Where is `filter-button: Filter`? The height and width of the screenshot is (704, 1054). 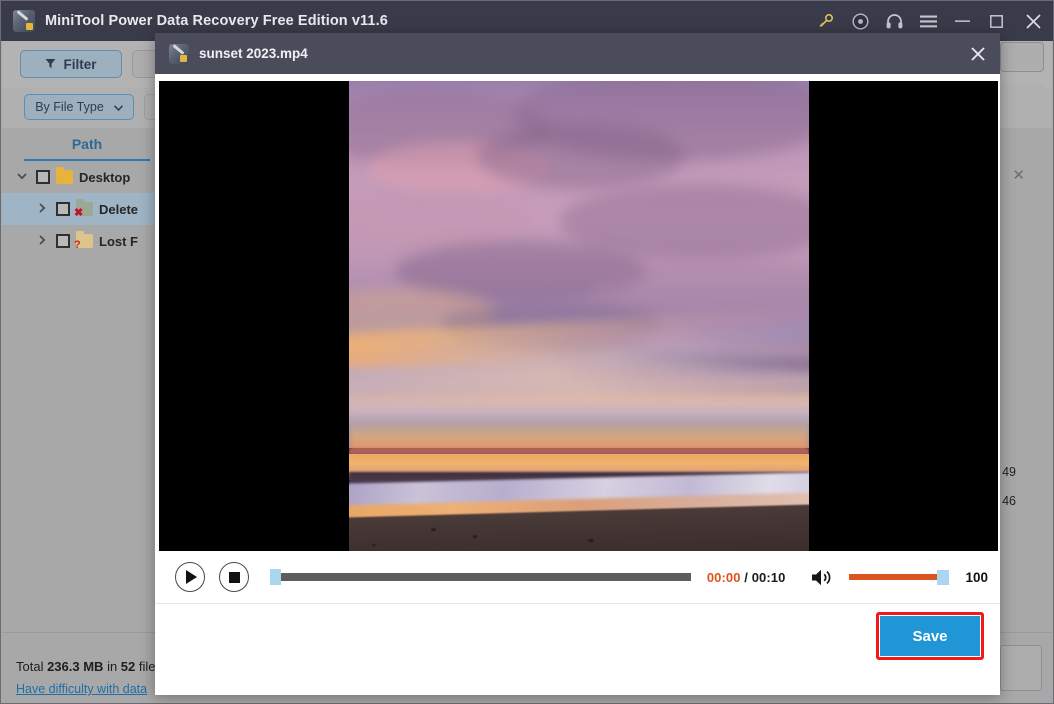
filter-button: Filter is located at coordinates (71, 64).